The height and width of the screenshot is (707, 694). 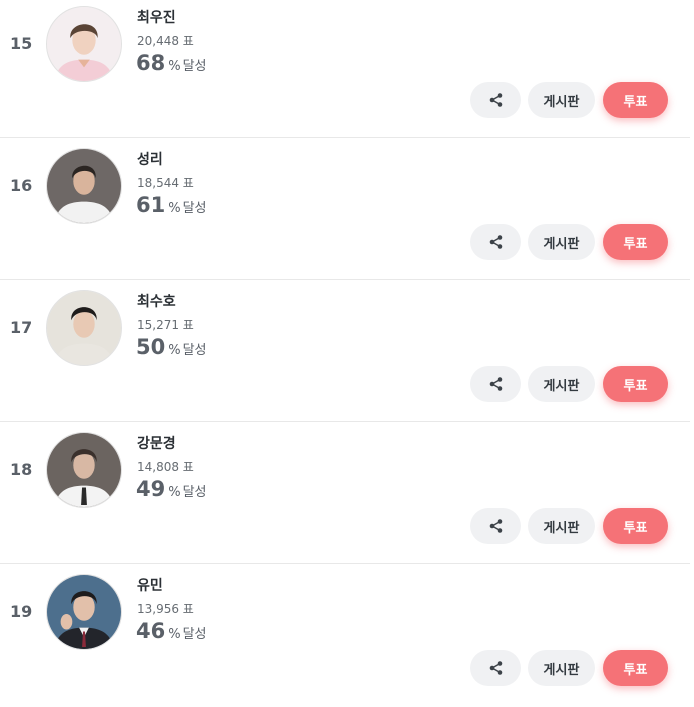 What do you see at coordinates (165, 609) in the screenshot?
I see `vote-count: 13,956 표` at bounding box center [165, 609].